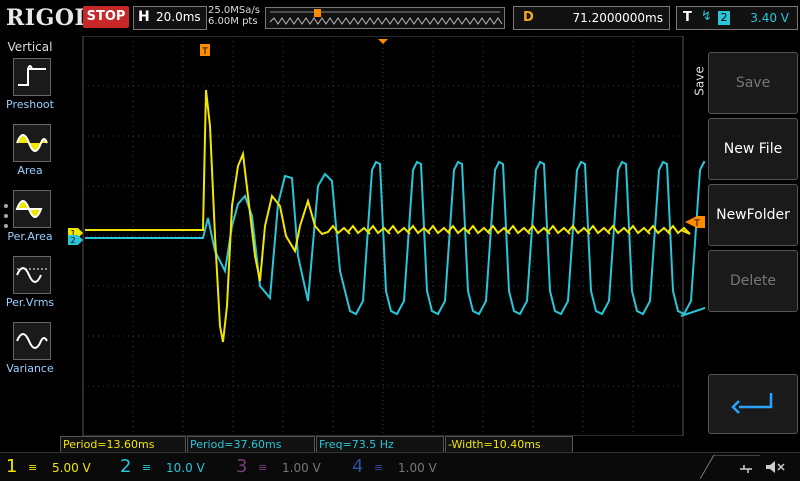  What do you see at coordinates (30, 170) in the screenshot?
I see `measure-label: Area` at bounding box center [30, 170].